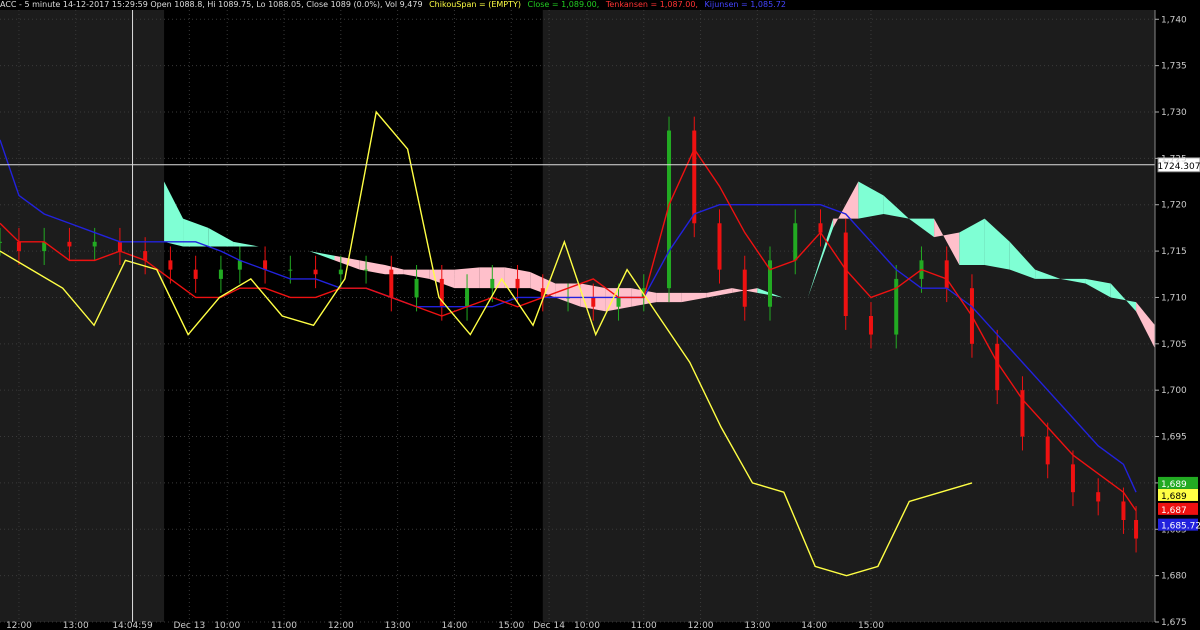 Image resolution: width=1200 pixels, height=630 pixels. I want to click on last-value-label: 1,687, so click(1174, 511).